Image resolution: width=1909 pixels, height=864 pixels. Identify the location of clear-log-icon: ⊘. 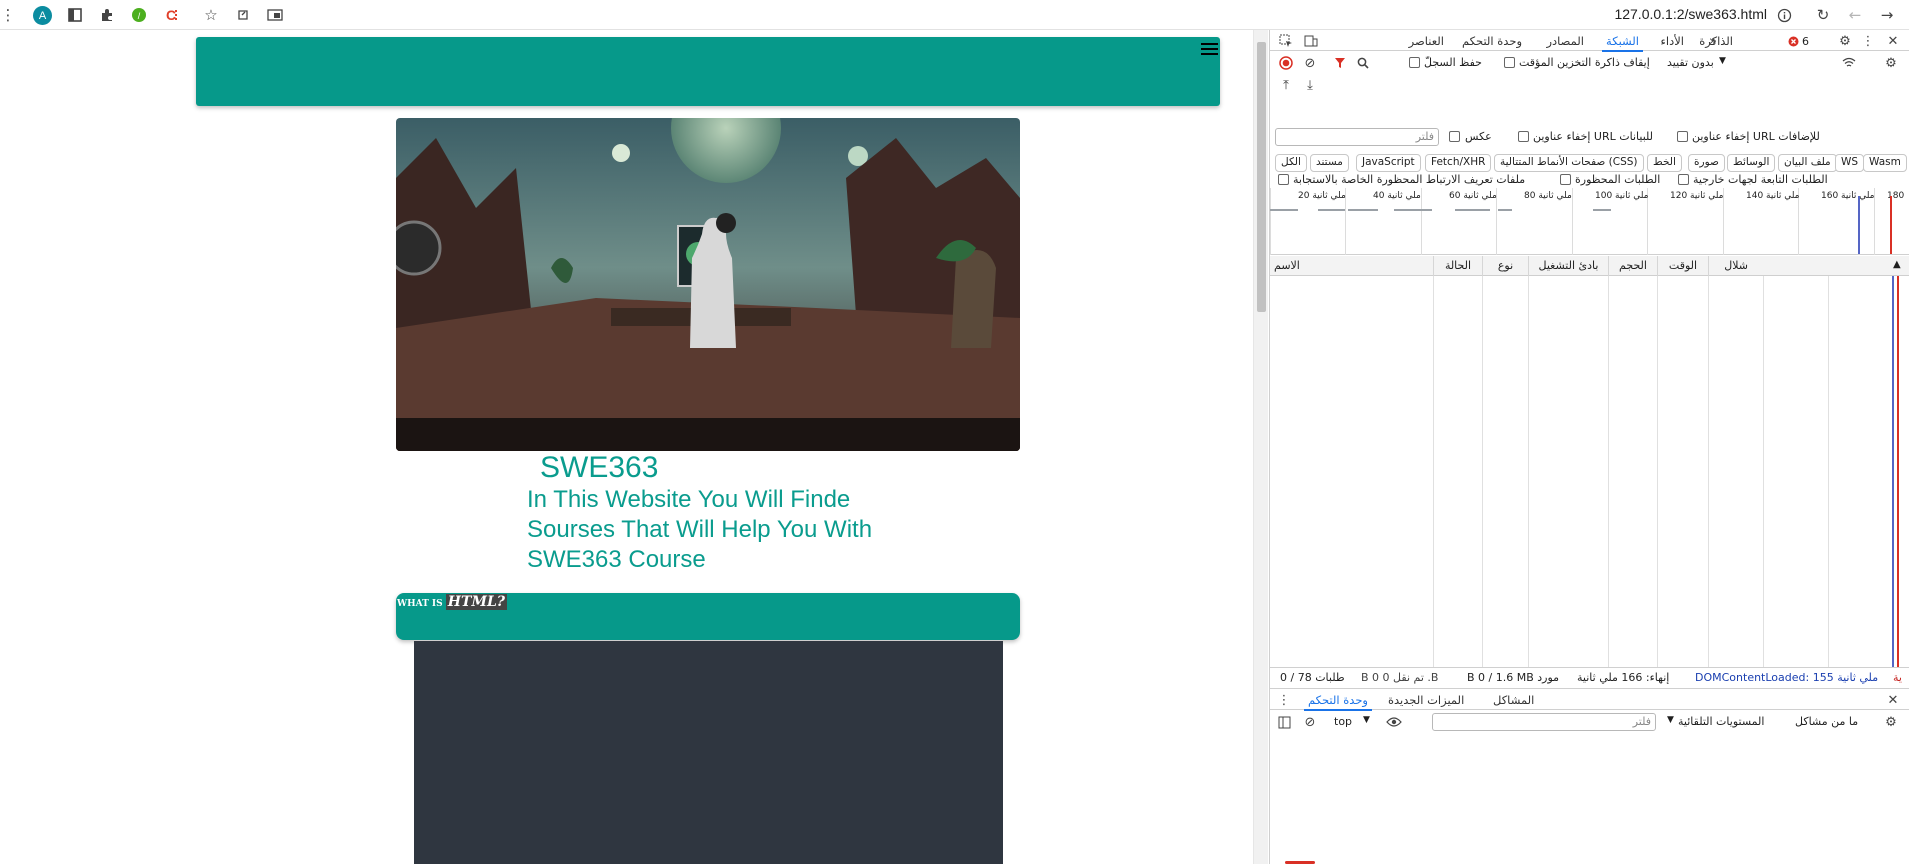
(1310, 63).